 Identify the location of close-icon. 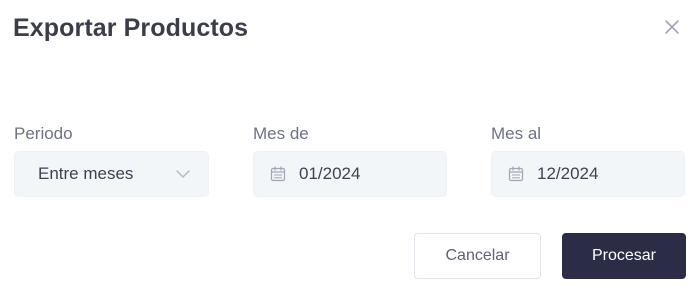
(672, 27).